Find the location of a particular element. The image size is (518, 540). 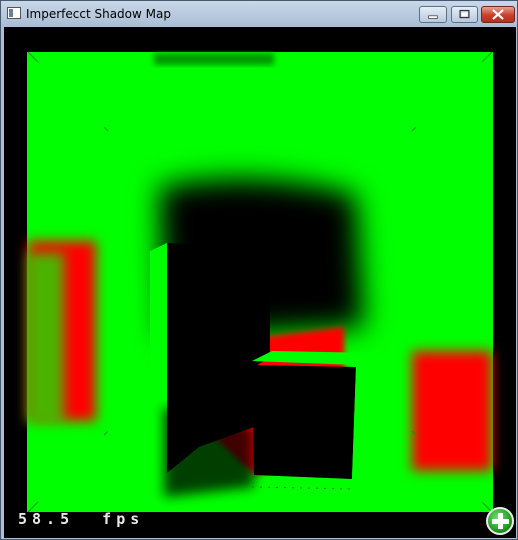

right-red-wall is located at coordinates (452, 411).